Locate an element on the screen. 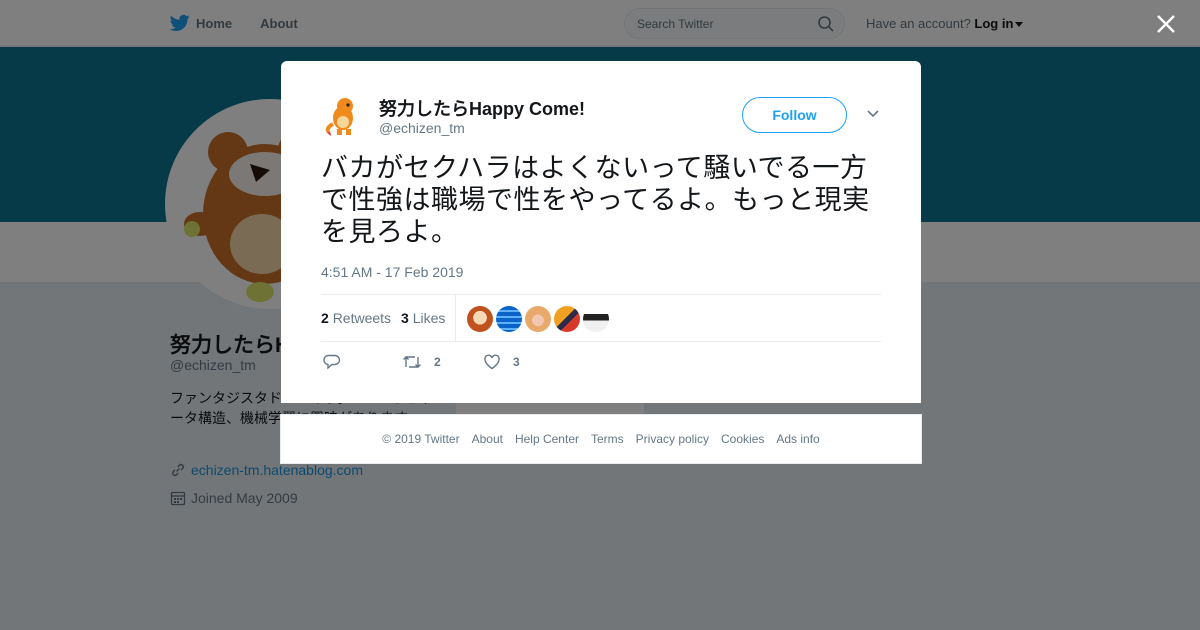 The width and height of the screenshot is (1200, 630). blonde-girl-avatar is located at coordinates (538, 319).